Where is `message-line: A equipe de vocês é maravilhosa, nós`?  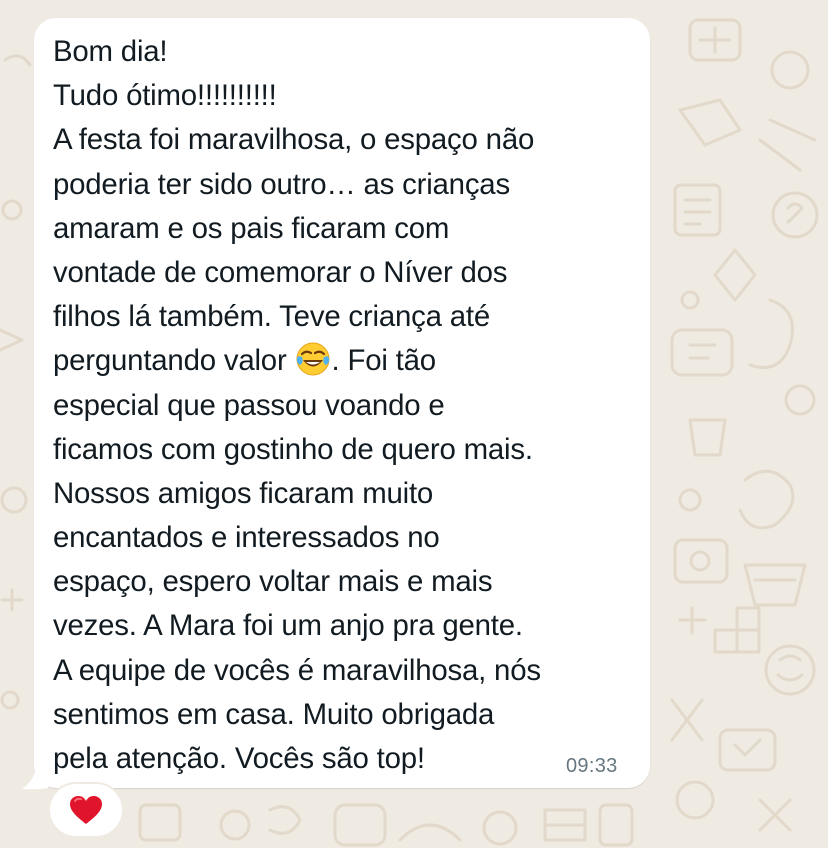
message-line: A equipe de vocês é maravilhosa, nós is located at coordinates (297, 670).